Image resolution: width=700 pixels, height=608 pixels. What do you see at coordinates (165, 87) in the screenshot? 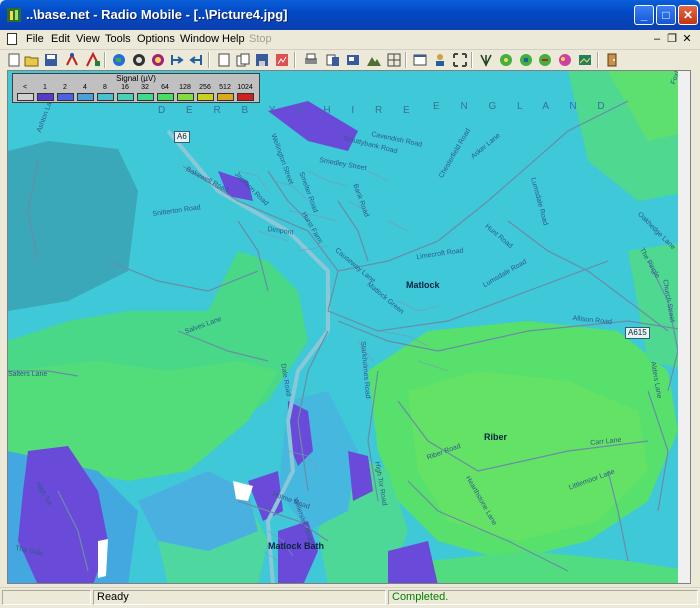
I see `legend-value: 64` at bounding box center [165, 87].